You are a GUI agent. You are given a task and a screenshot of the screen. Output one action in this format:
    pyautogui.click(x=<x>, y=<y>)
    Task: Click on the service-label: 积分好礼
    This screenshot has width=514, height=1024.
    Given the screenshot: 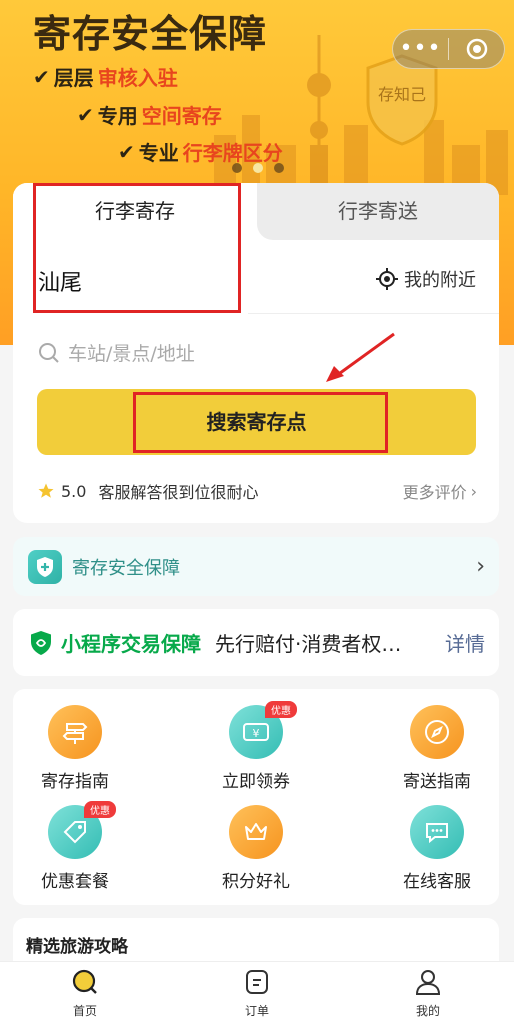 What is the action you would take?
    pyautogui.click(x=256, y=882)
    